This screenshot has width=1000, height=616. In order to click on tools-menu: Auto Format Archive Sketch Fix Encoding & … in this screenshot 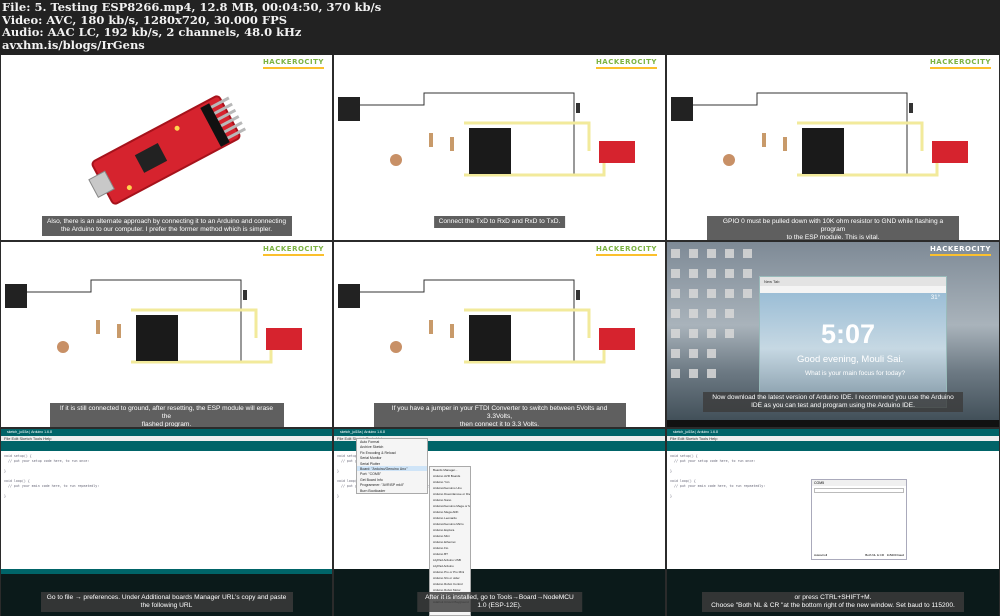, I will do `click(392, 466)`.